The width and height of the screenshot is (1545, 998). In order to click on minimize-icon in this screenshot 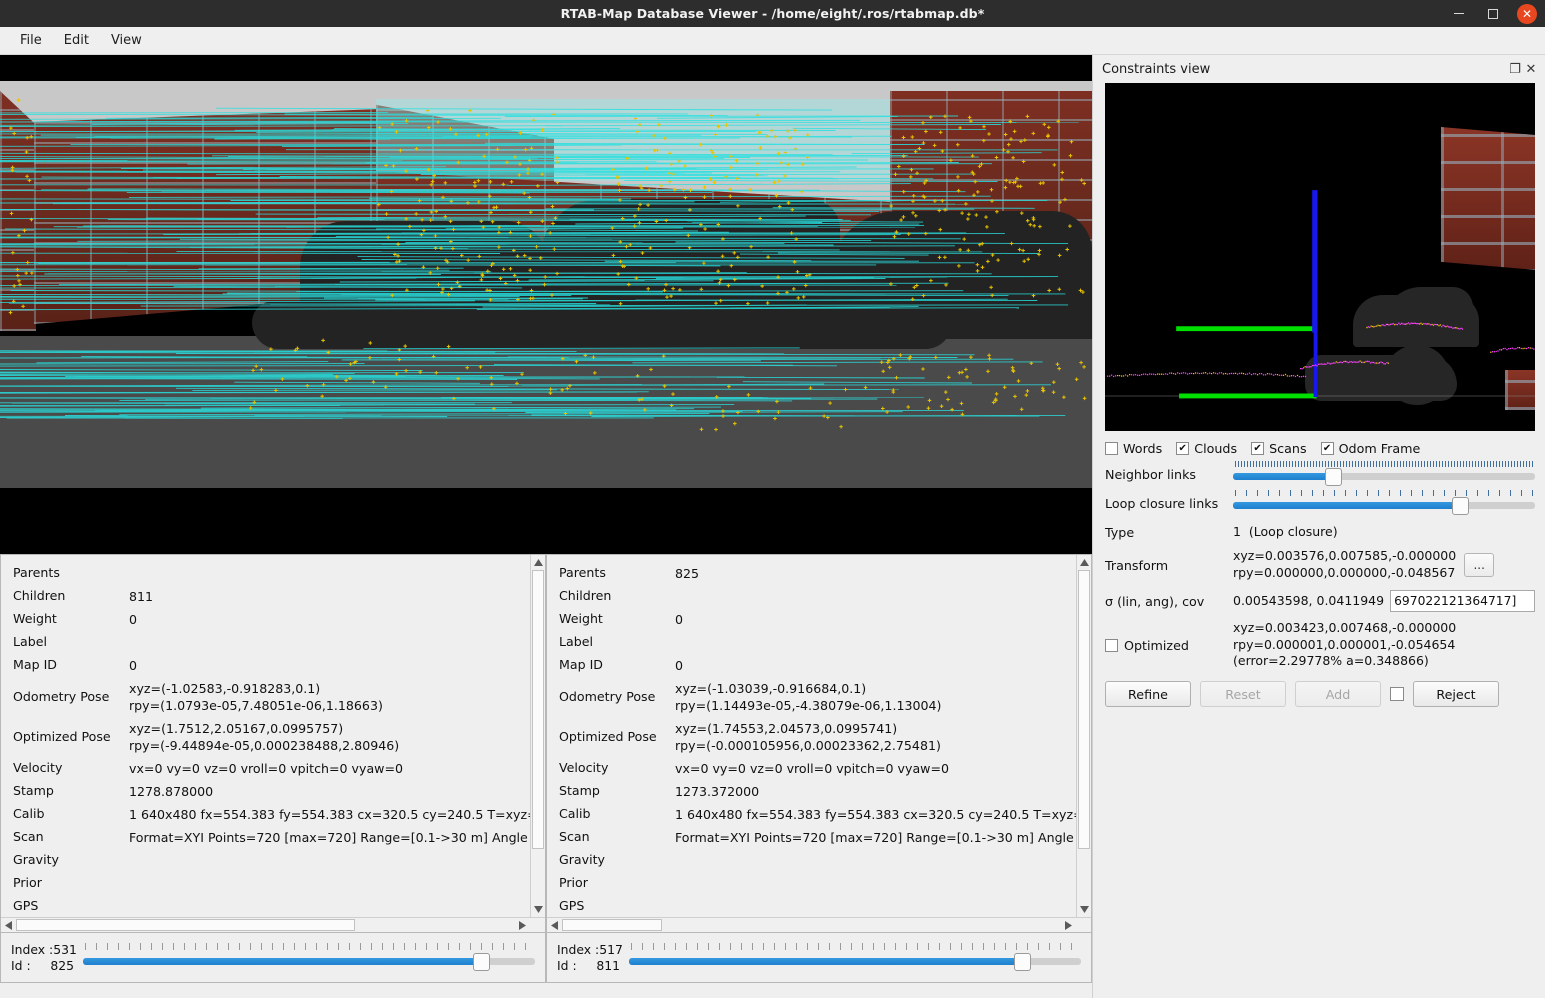, I will do `click(1459, 14)`.